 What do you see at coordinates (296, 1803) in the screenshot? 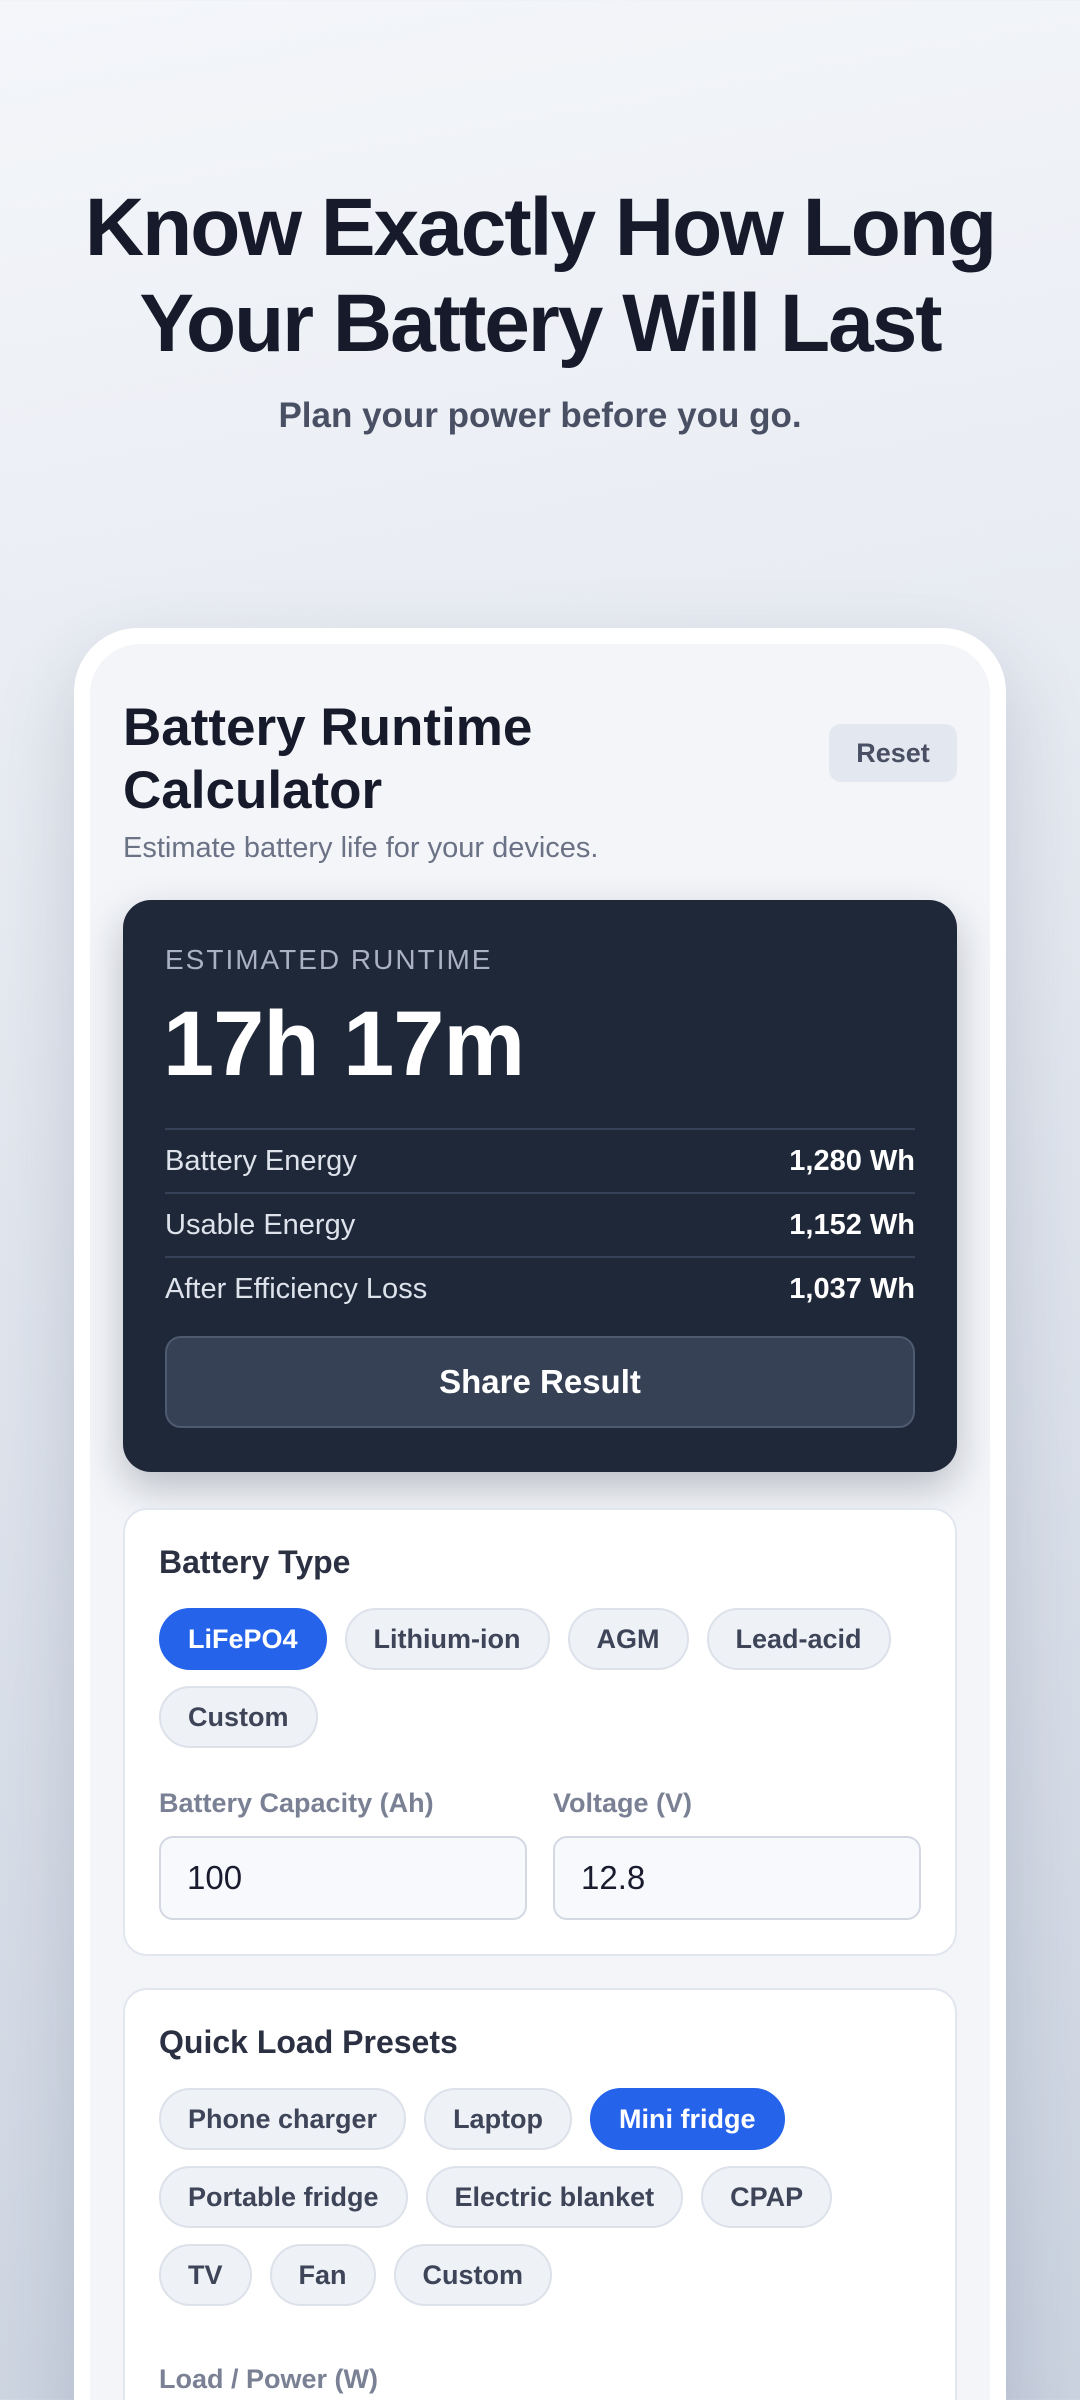
I see `capacity-label: Battery Capacity (Ah)` at bounding box center [296, 1803].